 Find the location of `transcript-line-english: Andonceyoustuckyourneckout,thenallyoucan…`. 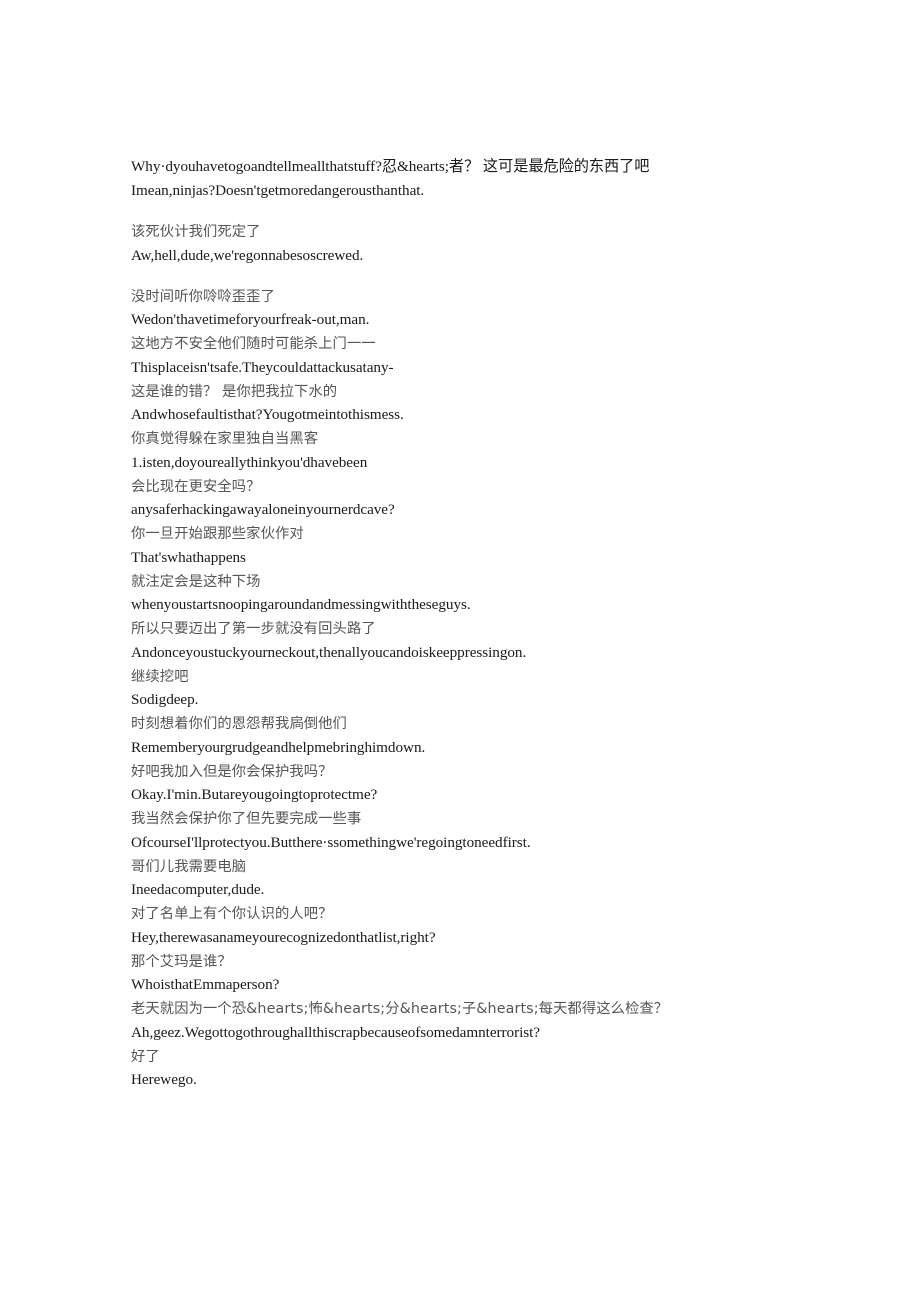

transcript-line-english: Andonceyoustuckyourneckout,thenallyoucan… is located at coordinates (329, 652).